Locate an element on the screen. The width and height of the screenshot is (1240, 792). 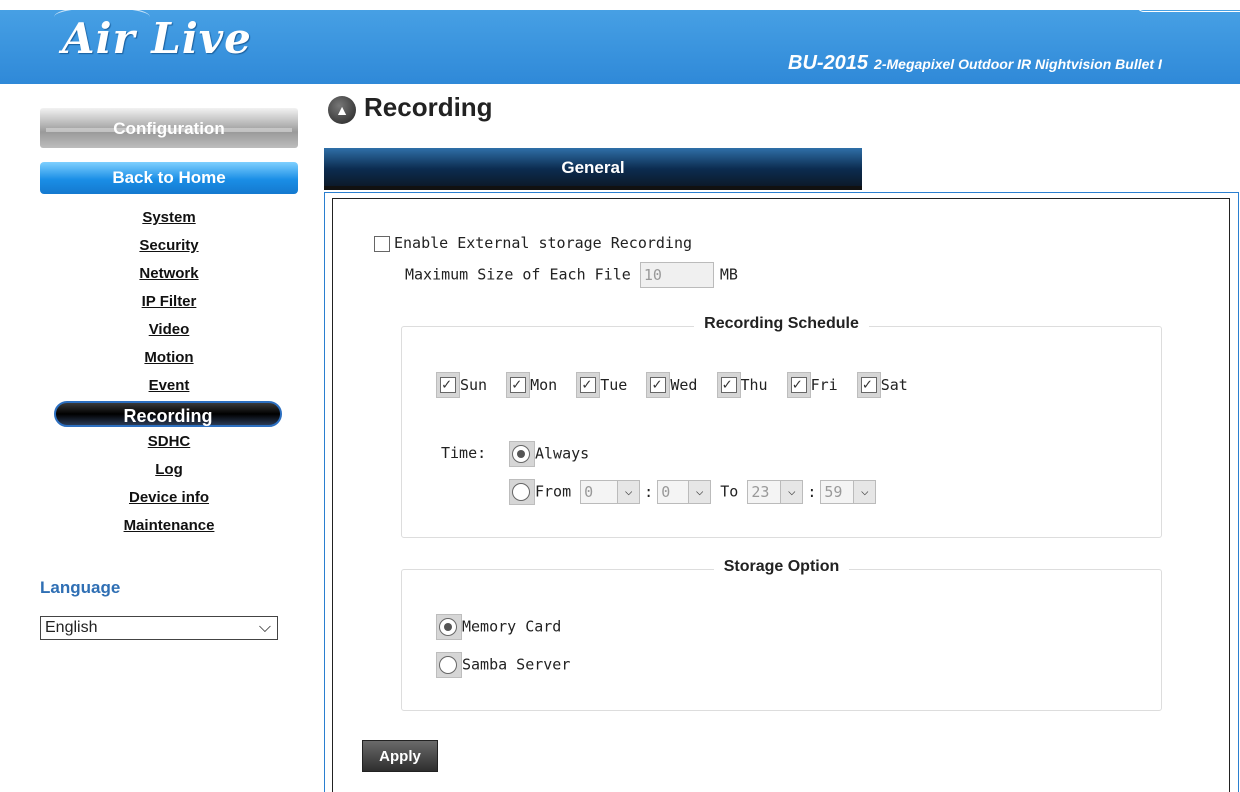
day-fri-label: Fri is located at coordinates (824, 385).